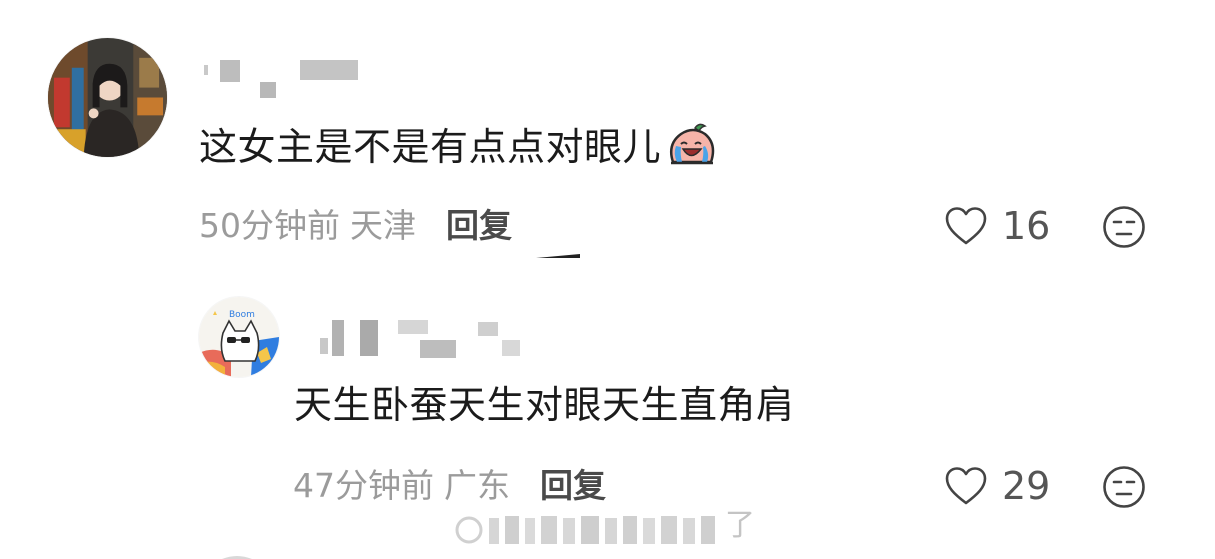  What do you see at coordinates (423, 340) in the screenshot?
I see `reply-username-redacted` at bounding box center [423, 340].